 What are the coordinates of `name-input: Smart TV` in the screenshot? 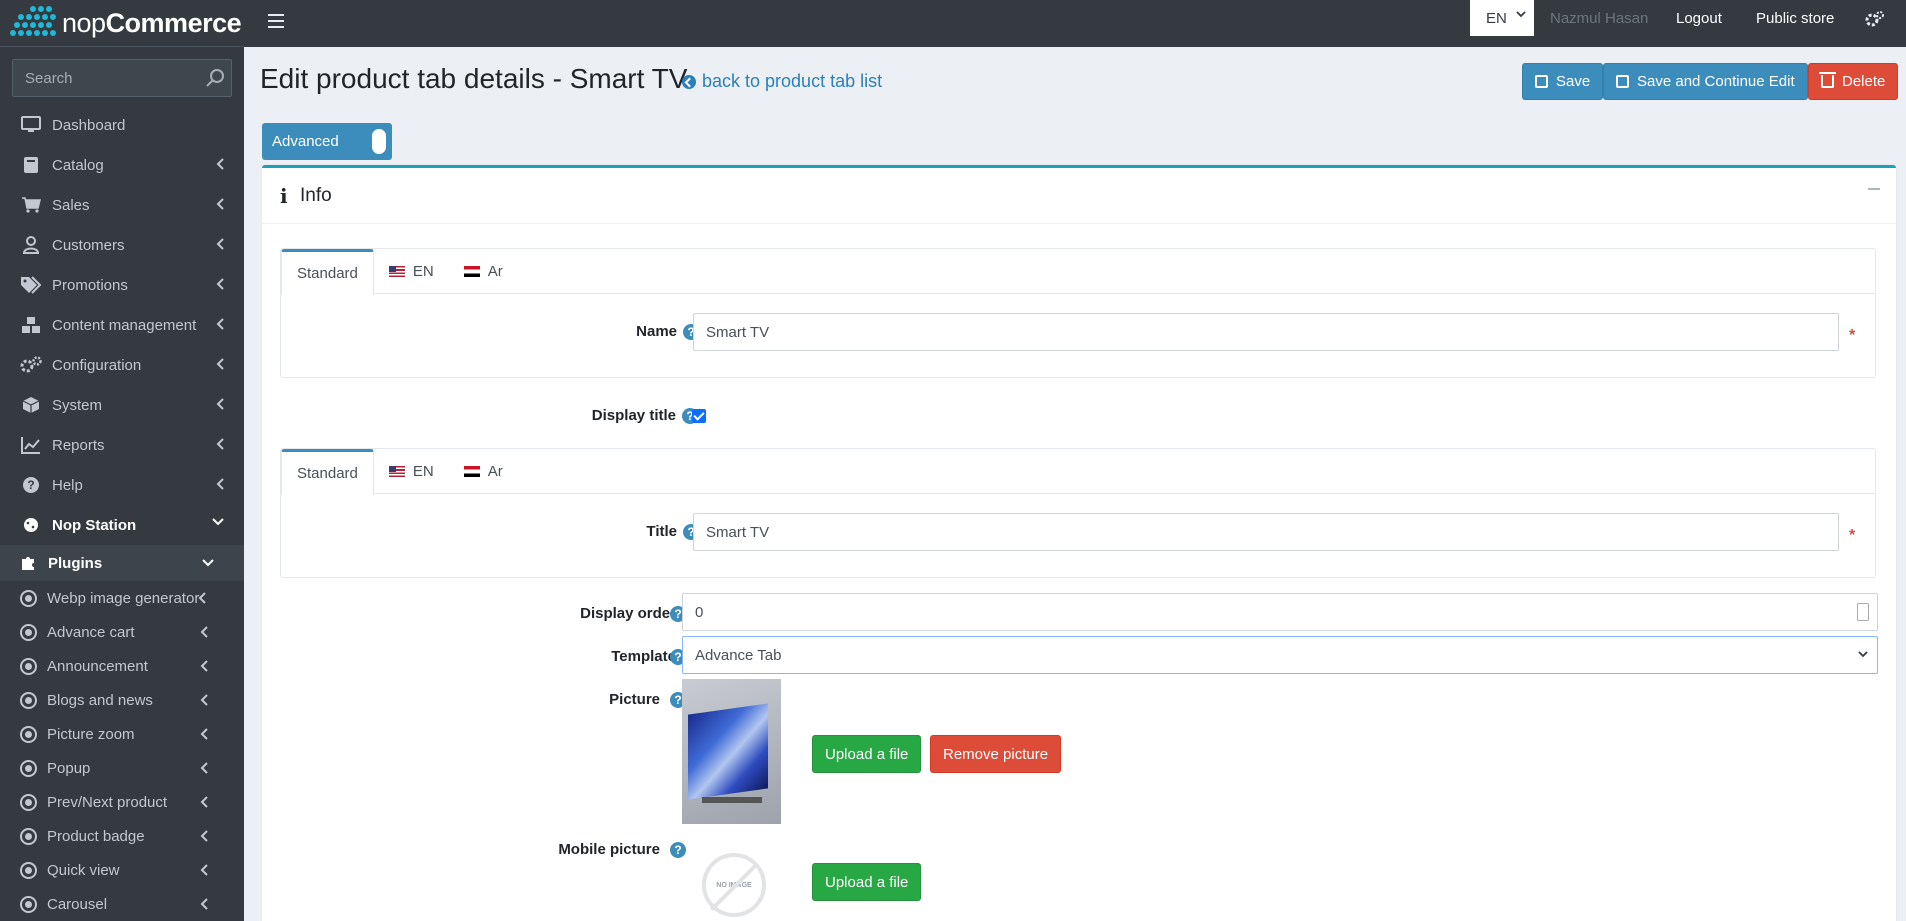 It's located at (1266, 332).